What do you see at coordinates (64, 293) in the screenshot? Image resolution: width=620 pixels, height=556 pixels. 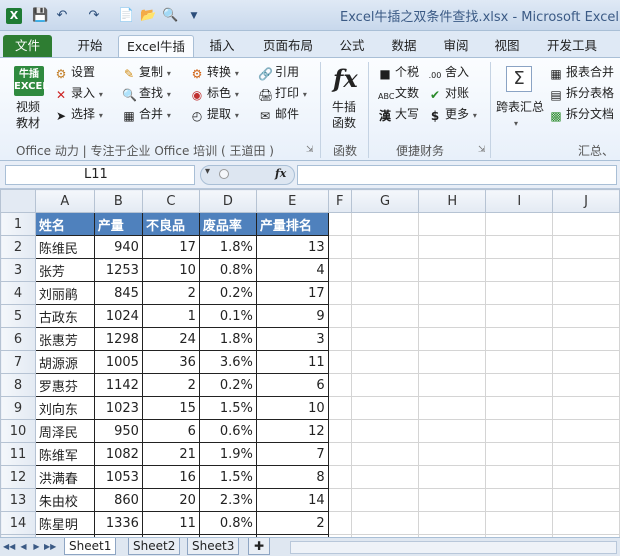 I see `data-cell: 刘丽鹃` at bounding box center [64, 293].